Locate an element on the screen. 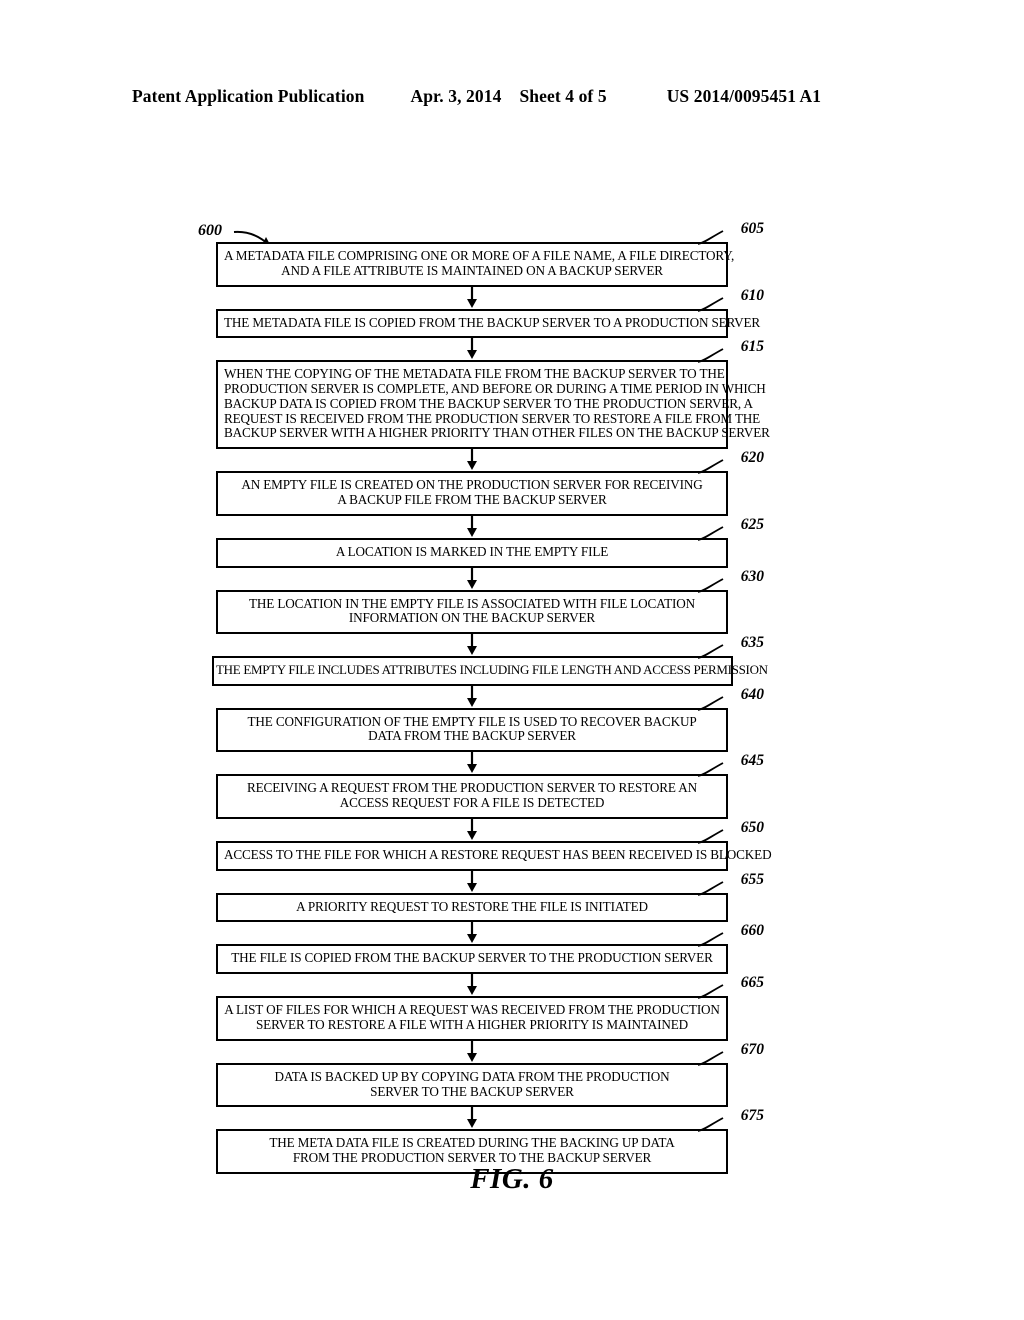 This screenshot has height=1320, width=1024. reference-numeral: 675 is located at coordinates (752, 1116).